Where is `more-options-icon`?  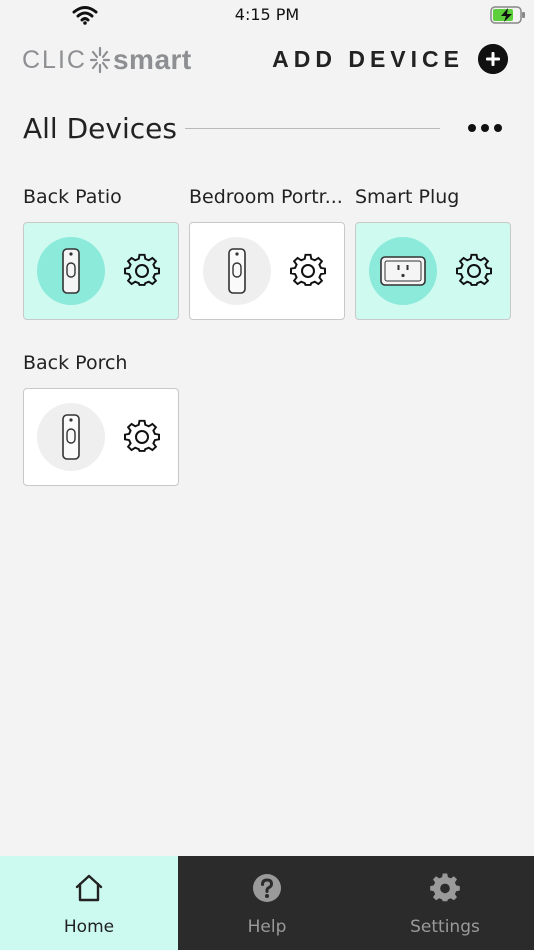
more-options-icon is located at coordinates (485, 128).